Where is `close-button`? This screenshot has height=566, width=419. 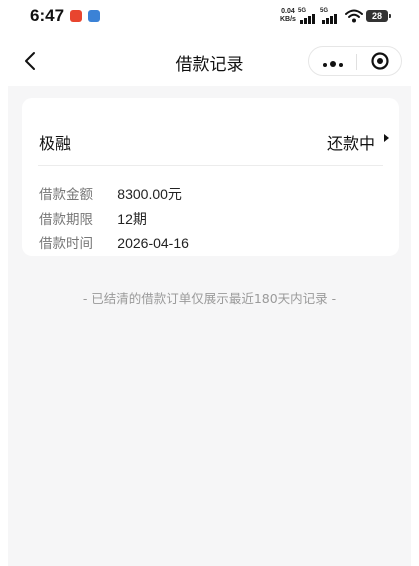
close-button is located at coordinates (380, 61).